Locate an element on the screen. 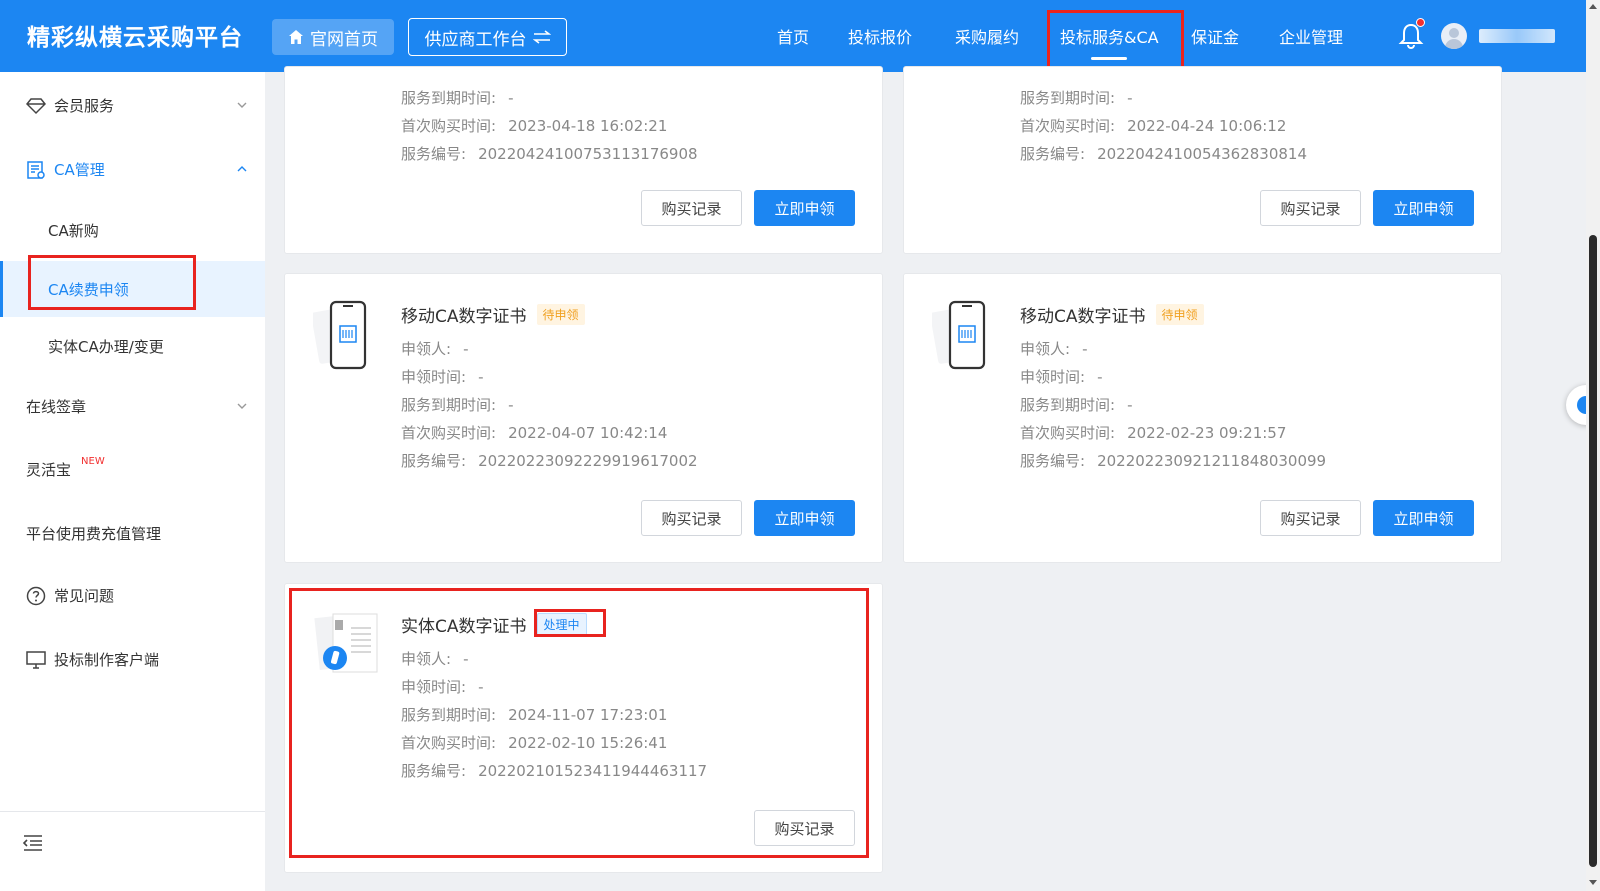 This screenshot has height=891, width=1600. service-no-row: 服务编号: 20220424100753113176908 is located at coordinates (549, 154).